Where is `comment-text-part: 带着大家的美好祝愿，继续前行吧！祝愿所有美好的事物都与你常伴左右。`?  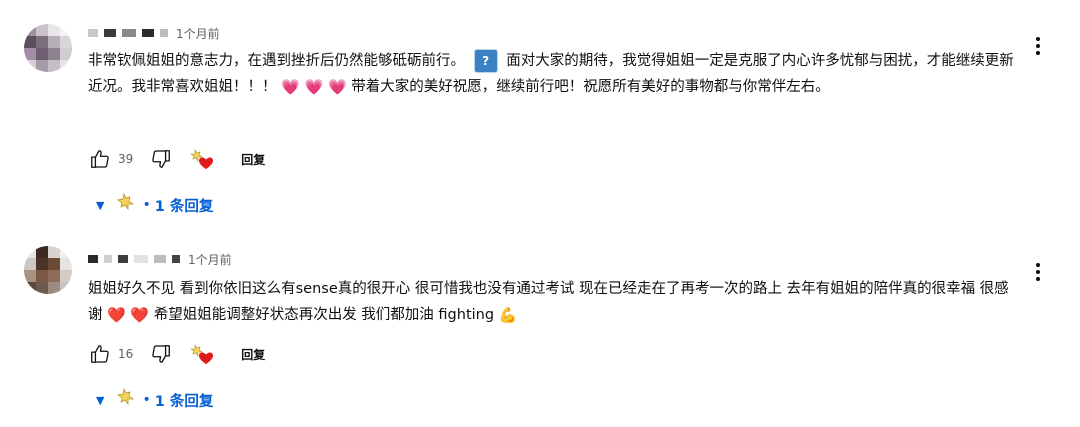
comment-text-part: 带着大家的美好祝愿，继续前行吧！祝愿所有美好的事物都与你常伴左右。 is located at coordinates (590, 87).